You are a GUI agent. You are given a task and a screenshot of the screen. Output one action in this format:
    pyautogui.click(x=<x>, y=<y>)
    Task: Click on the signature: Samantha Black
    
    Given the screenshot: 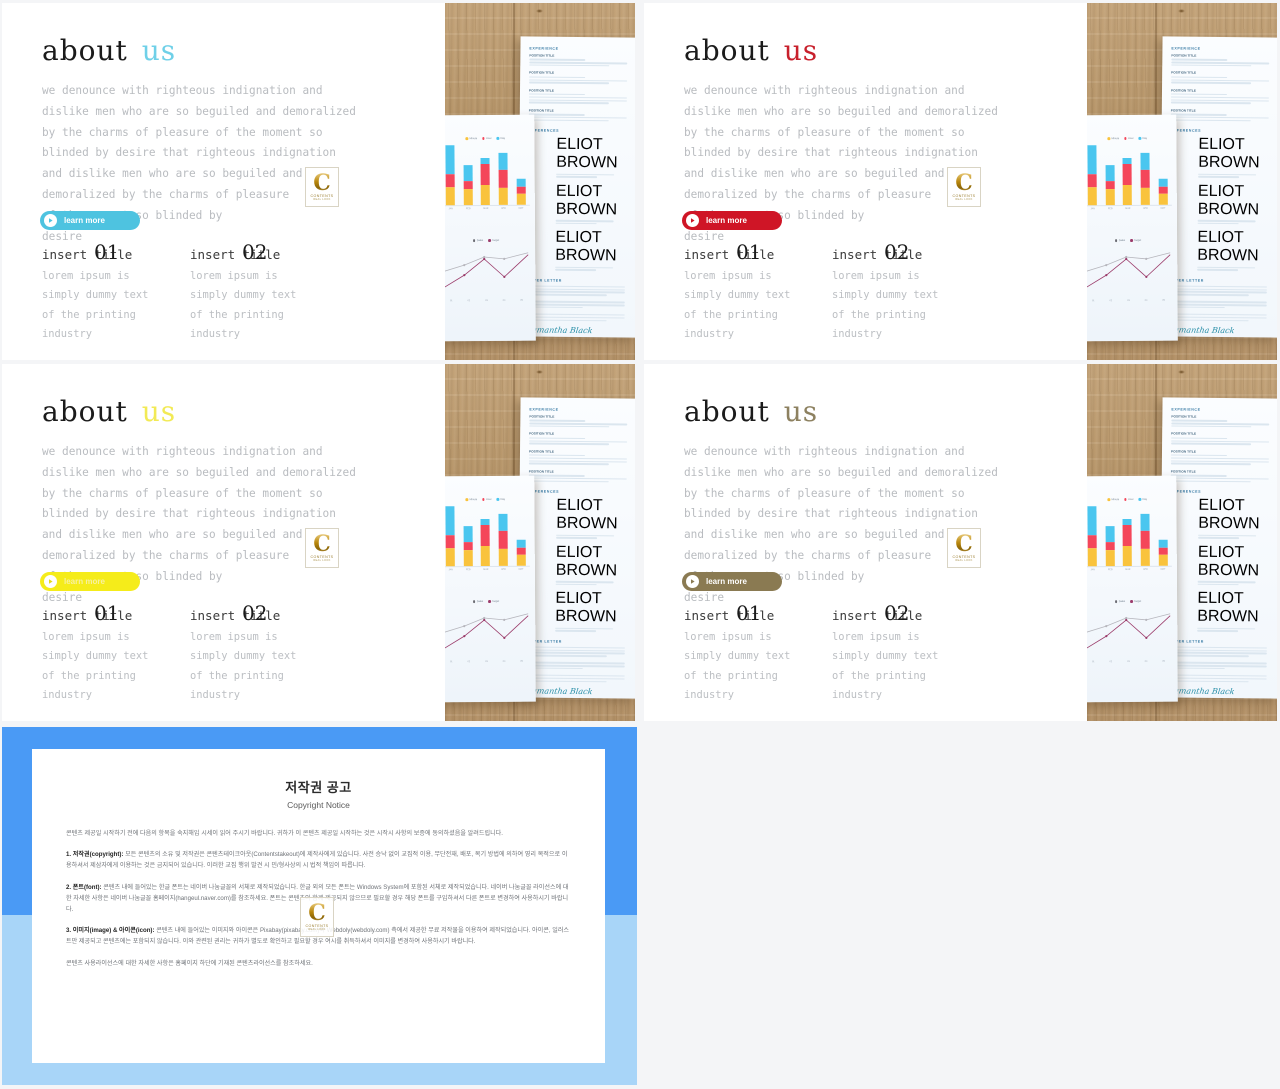 What is the action you would take?
    pyautogui.click(x=559, y=330)
    